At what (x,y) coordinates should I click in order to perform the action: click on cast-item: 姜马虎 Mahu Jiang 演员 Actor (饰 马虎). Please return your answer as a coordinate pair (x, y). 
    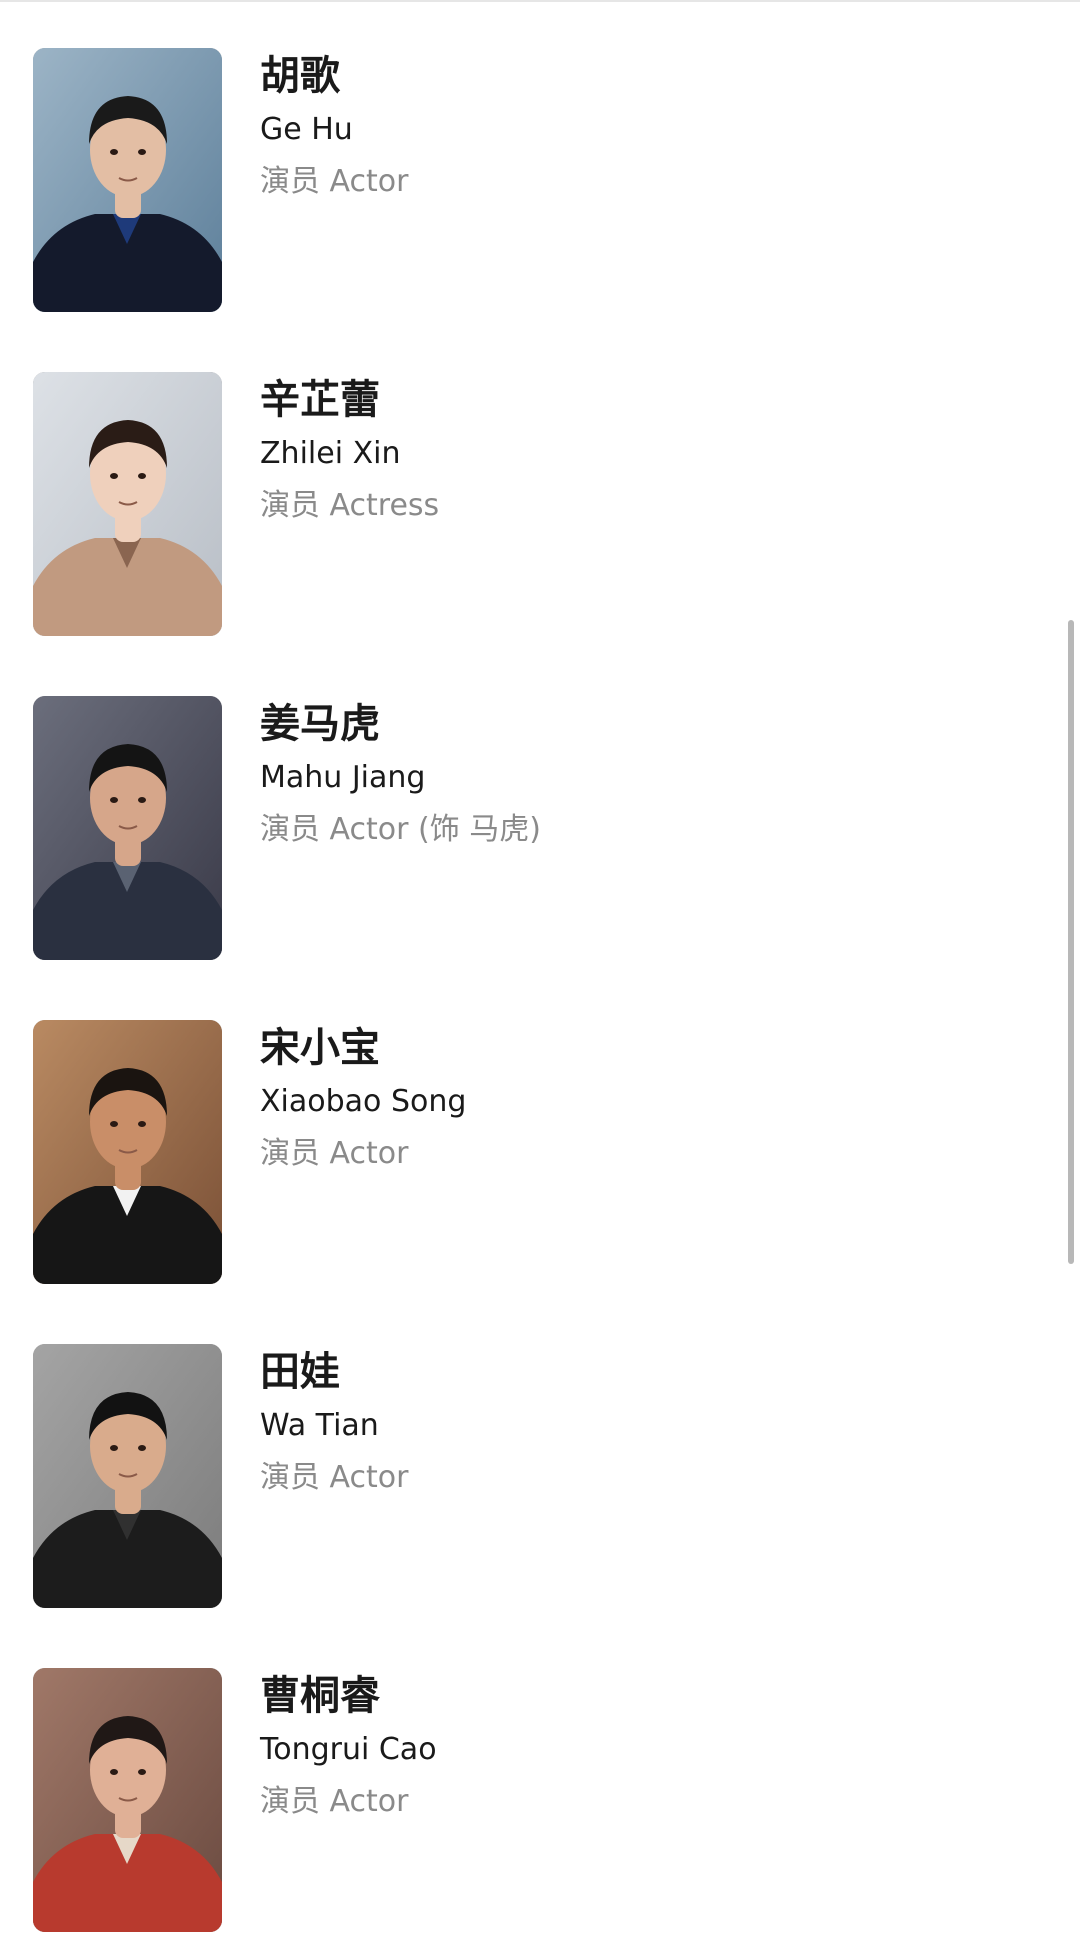
    Looking at the image, I should click on (540, 828).